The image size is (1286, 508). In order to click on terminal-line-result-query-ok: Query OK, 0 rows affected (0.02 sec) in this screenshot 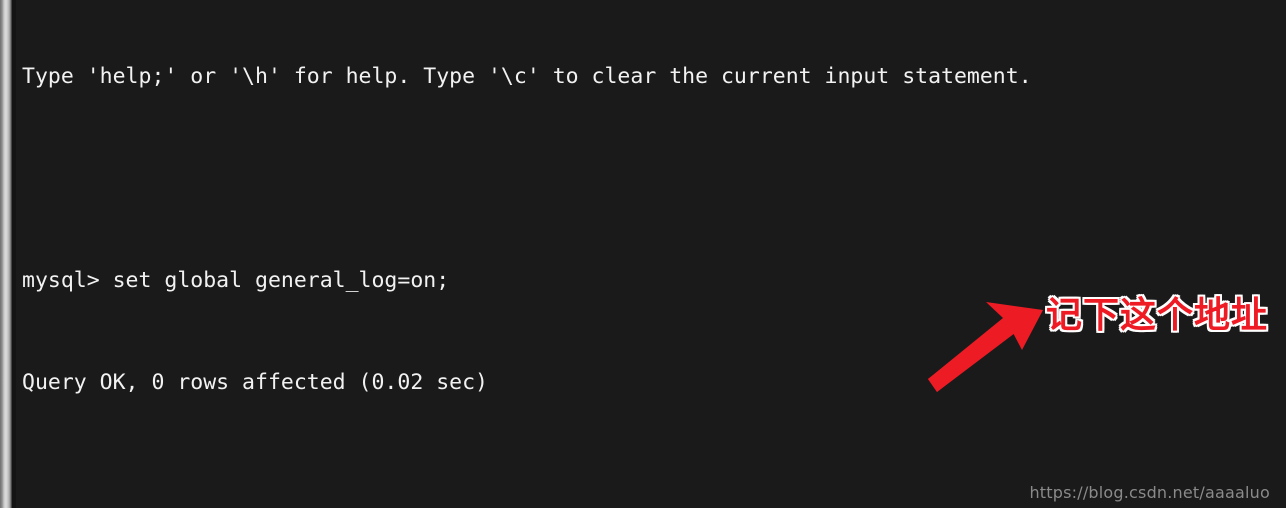, I will do `click(255, 382)`.